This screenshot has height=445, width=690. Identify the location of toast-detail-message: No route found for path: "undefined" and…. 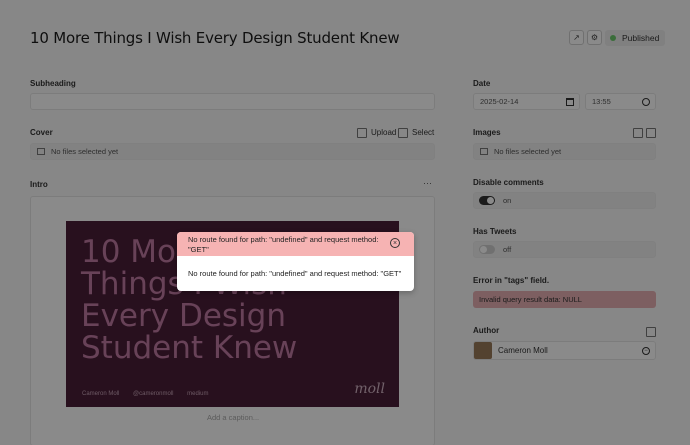
(295, 273).